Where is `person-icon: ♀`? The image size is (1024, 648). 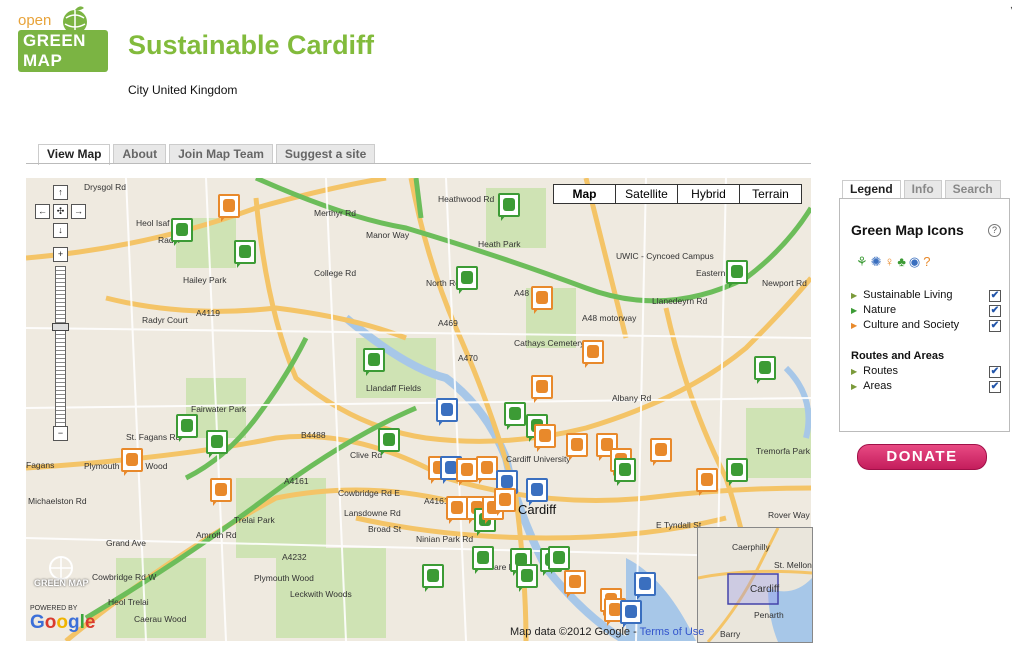
person-icon: ♀ is located at coordinates (889, 261).